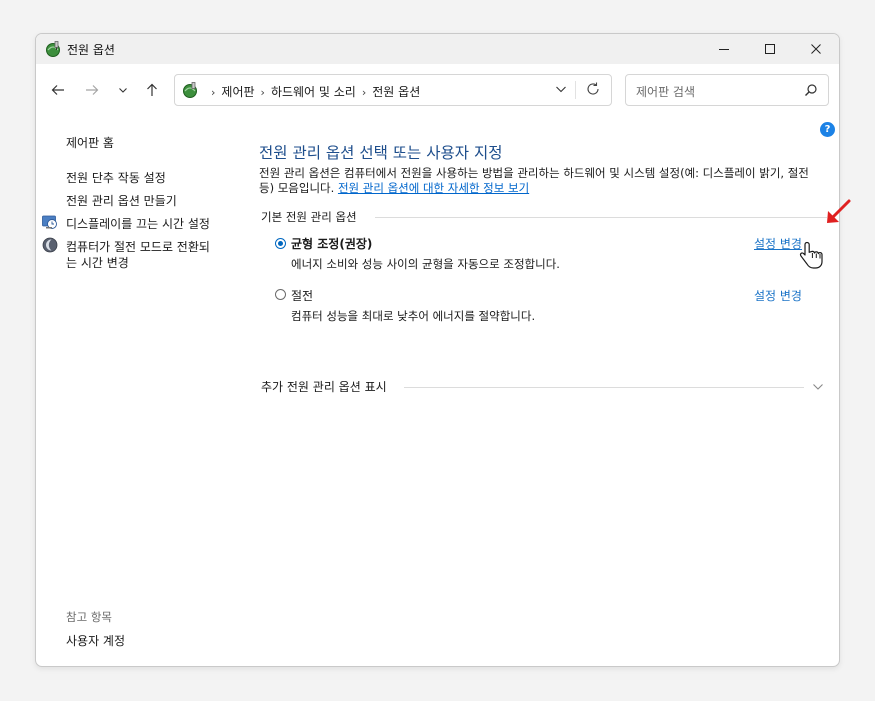  Describe the element at coordinates (121, 200) in the screenshot. I see `sidebar-item-create-plan: 전원 관리 옵션 만들기` at that location.